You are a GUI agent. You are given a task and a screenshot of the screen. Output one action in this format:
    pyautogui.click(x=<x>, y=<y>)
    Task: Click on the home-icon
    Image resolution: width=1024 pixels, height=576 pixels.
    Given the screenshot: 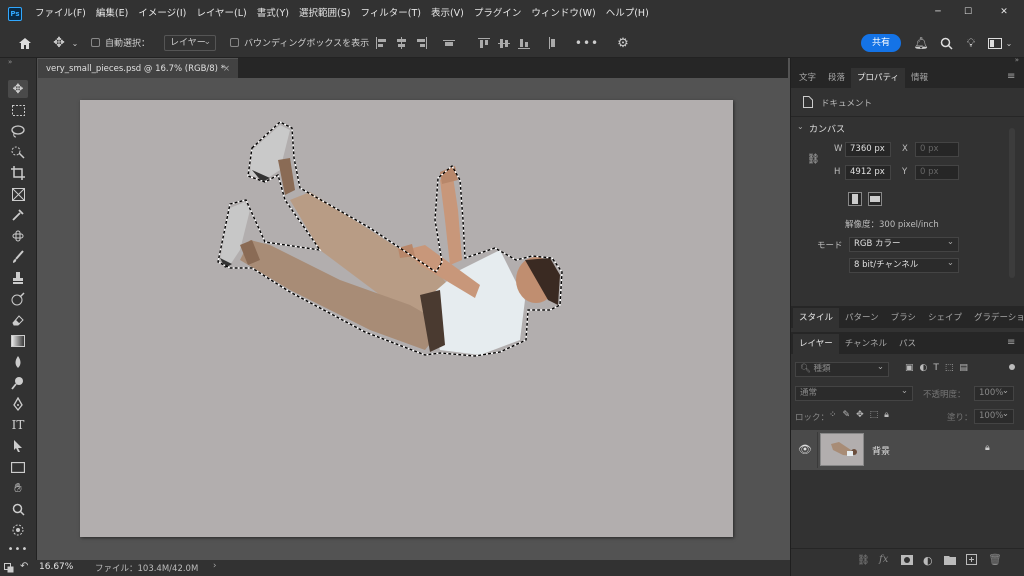 What is the action you would take?
    pyautogui.click(x=25, y=43)
    